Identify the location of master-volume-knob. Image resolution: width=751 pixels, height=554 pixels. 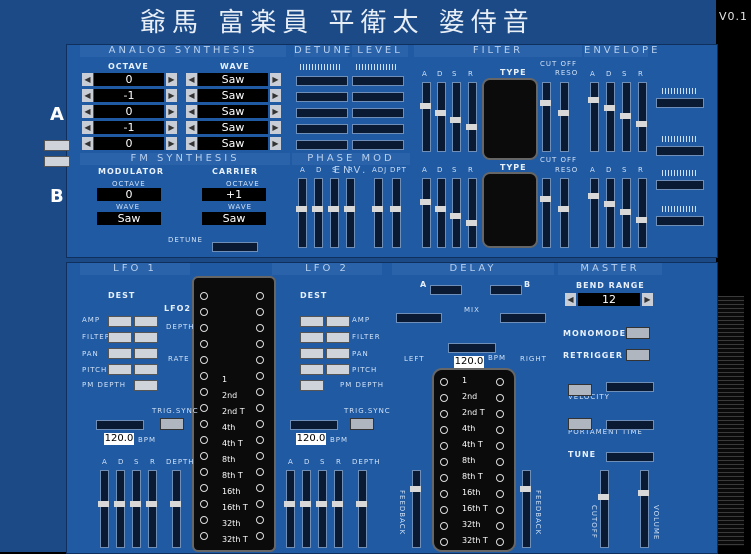
(643, 493).